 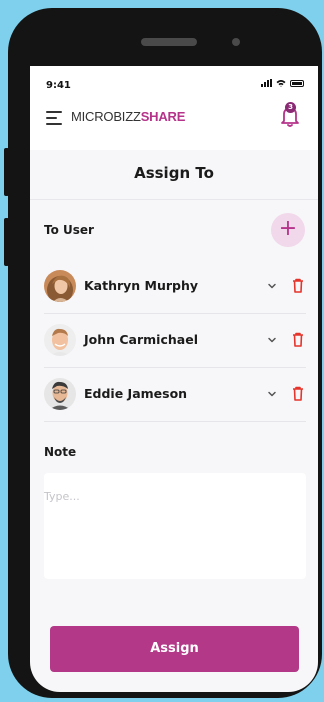 I want to click on logo-text-microbizz: MICROBIZZ, so click(x=106, y=116).